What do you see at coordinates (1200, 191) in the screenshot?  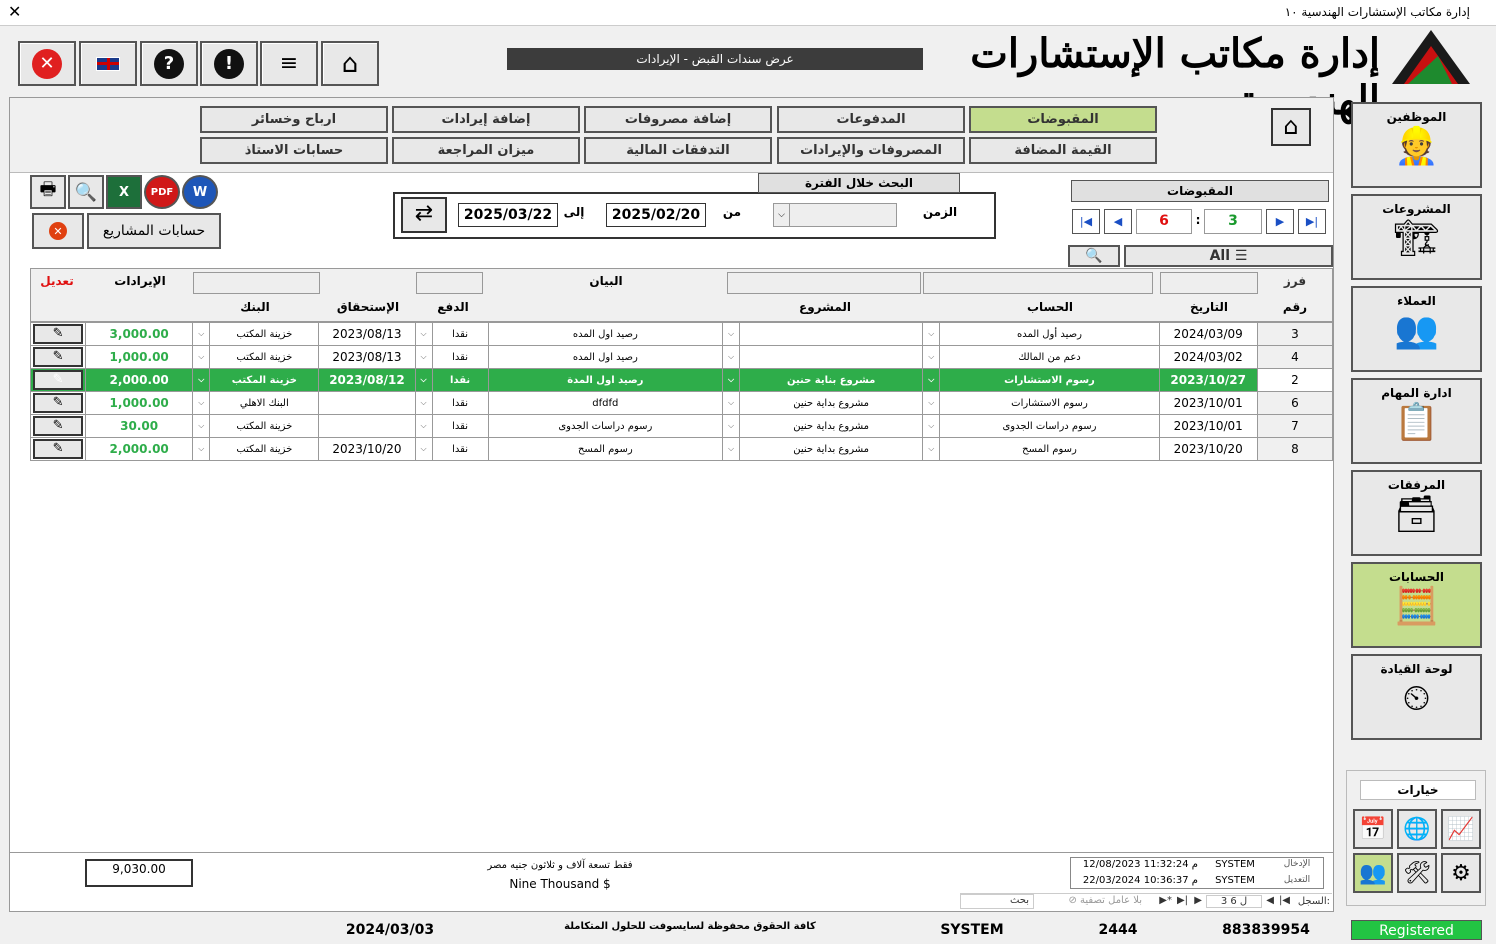 I see `nav-title: المقبوضات` at bounding box center [1200, 191].